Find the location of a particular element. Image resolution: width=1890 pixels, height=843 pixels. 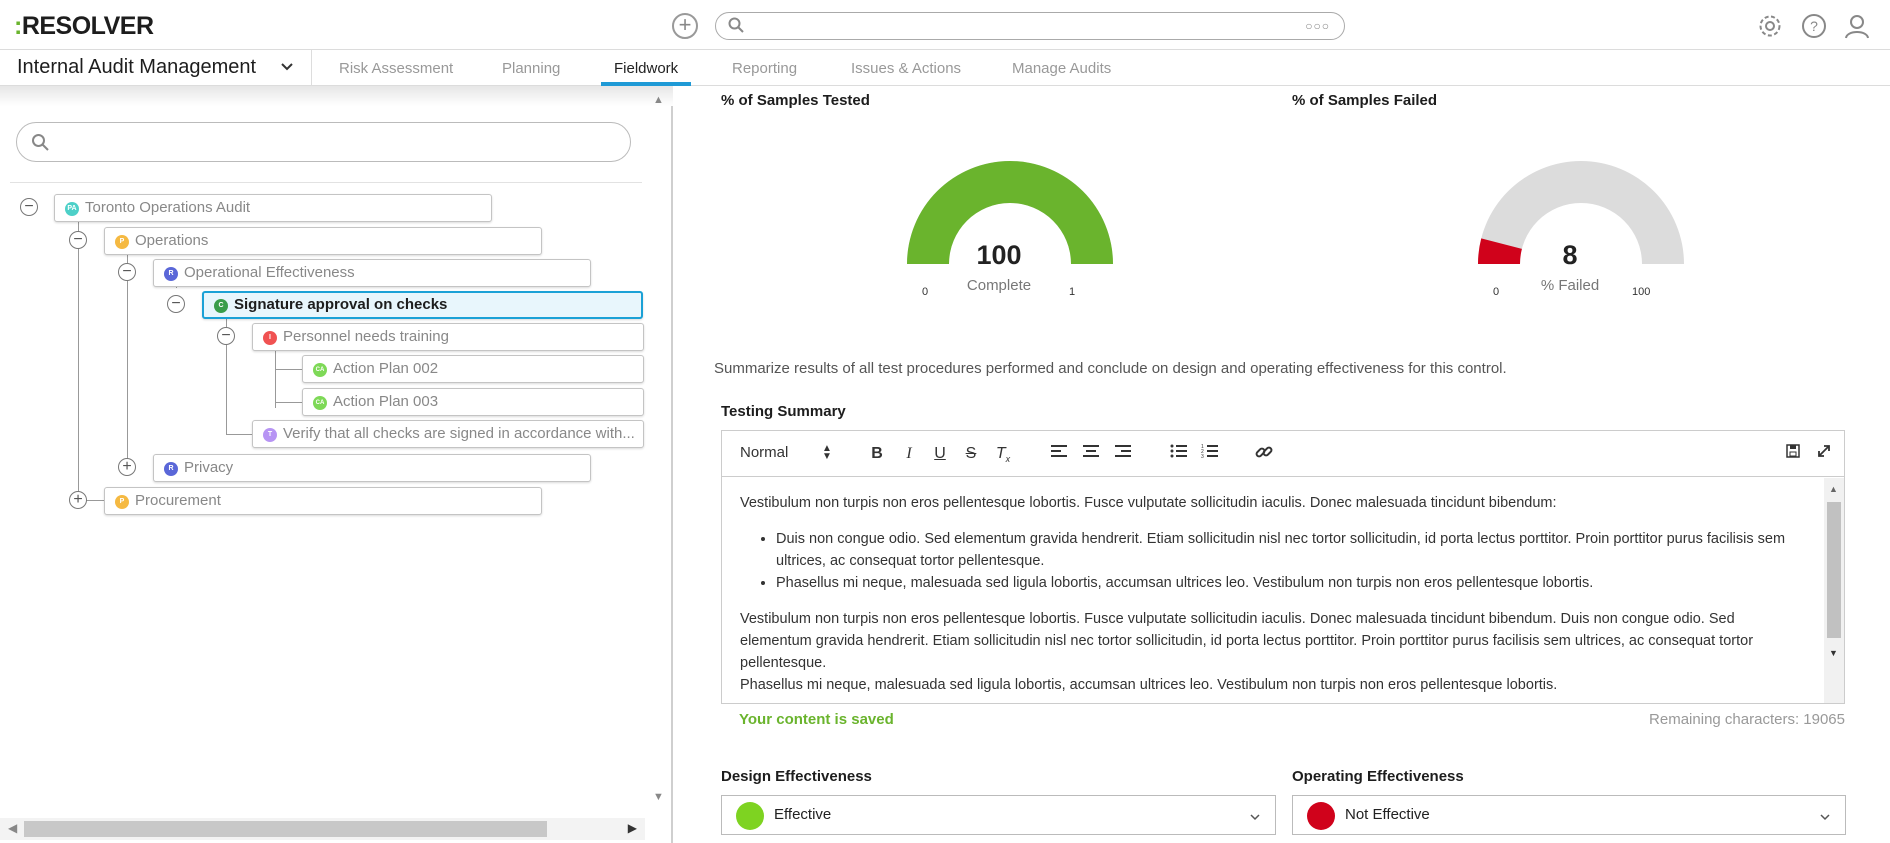

gauge-min-label: 0 is located at coordinates (925, 292).